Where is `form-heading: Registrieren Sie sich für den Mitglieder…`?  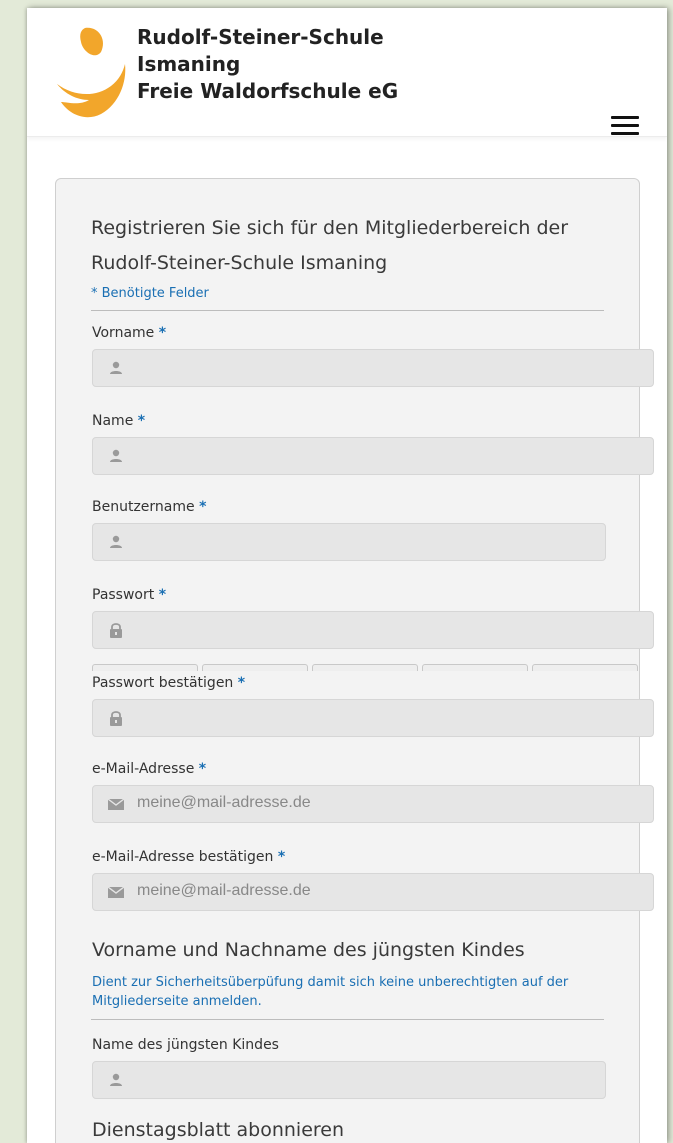 form-heading: Registrieren Sie sich für den Mitglieder… is located at coordinates (330, 245).